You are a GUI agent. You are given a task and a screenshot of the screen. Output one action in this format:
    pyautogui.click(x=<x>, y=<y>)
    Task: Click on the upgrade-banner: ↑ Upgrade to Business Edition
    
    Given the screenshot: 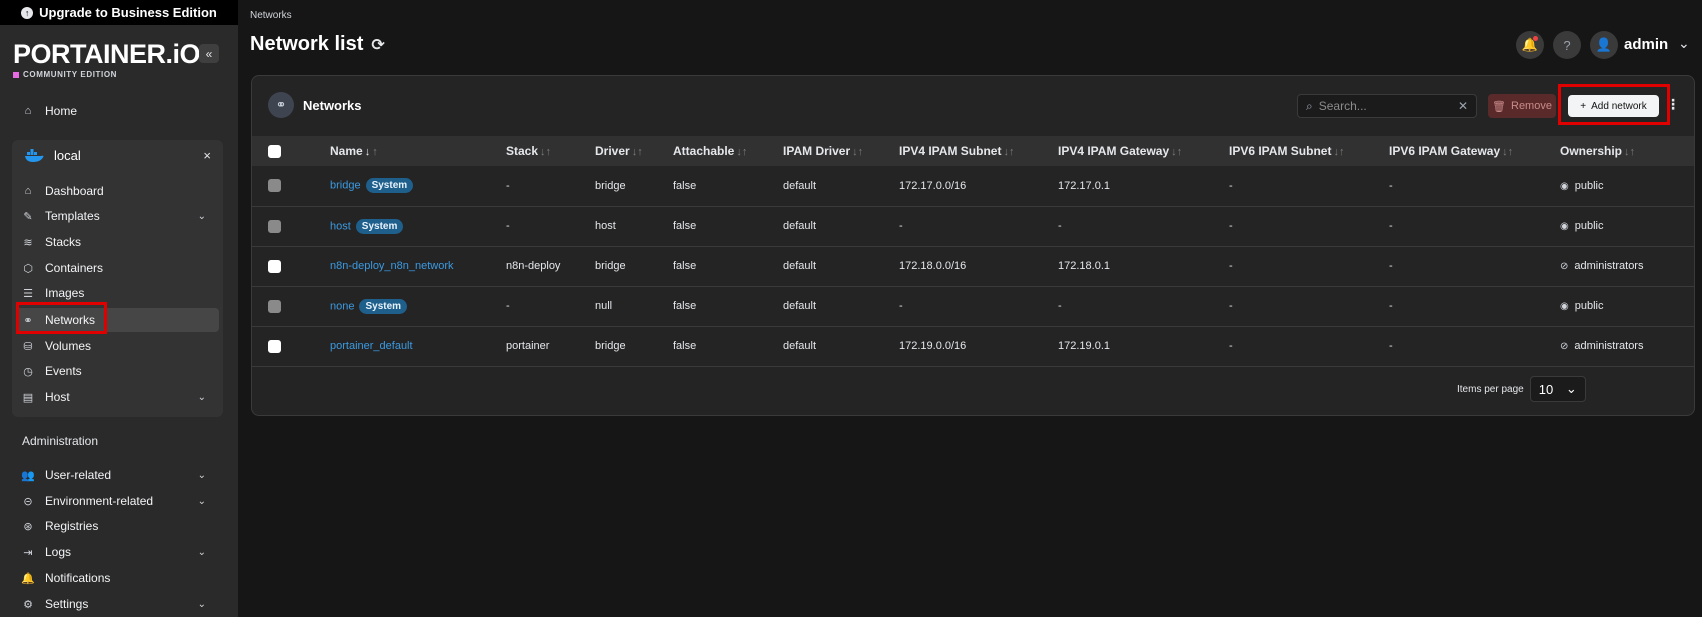 What is the action you would take?
    pyautogui.click(x=119, y=12)
    